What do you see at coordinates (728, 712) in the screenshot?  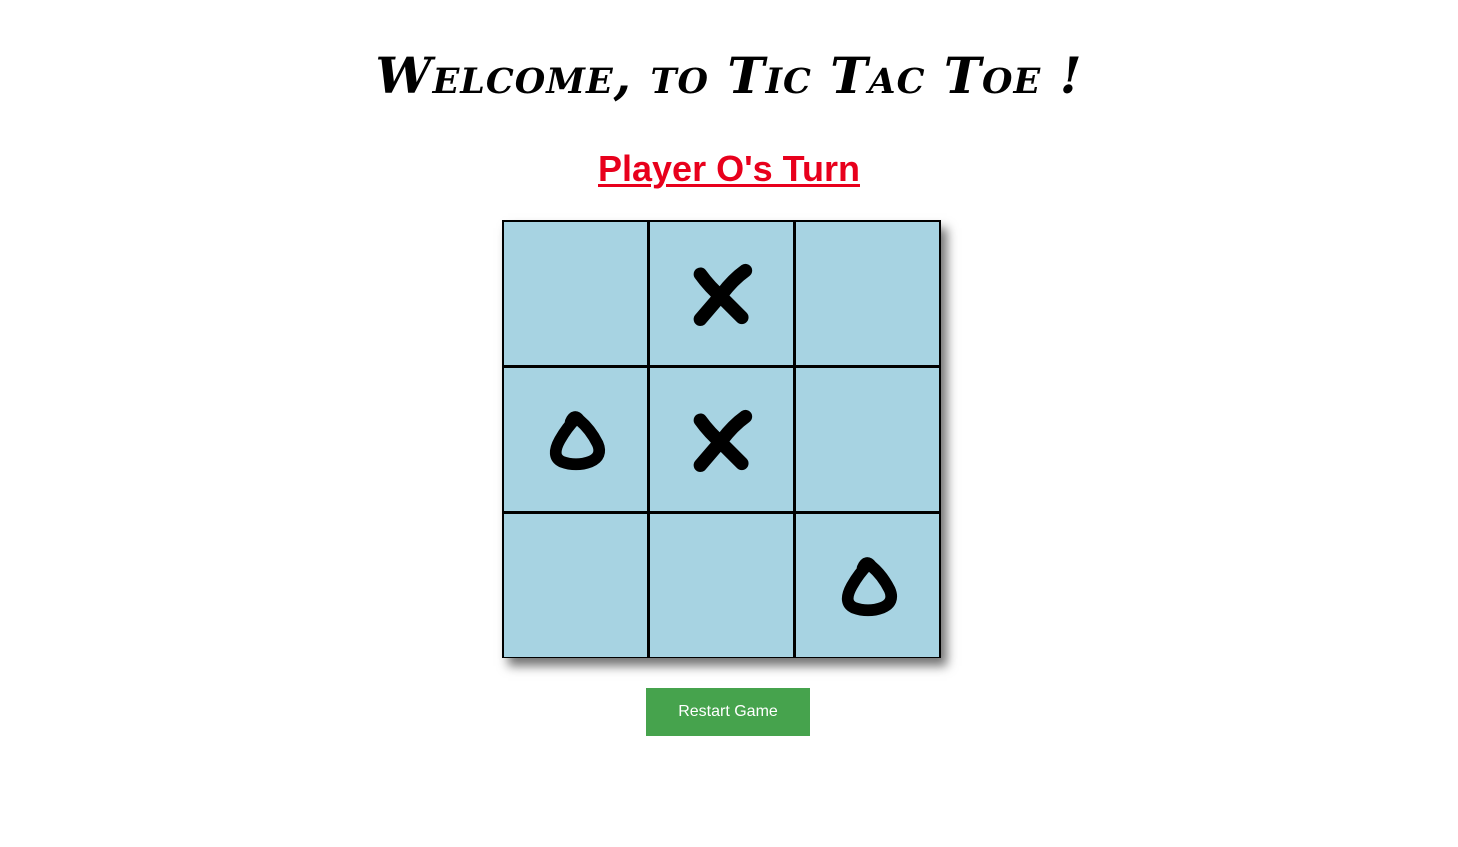 I see `restart-game-button: Restart Game` at bounding box center [728, 712].